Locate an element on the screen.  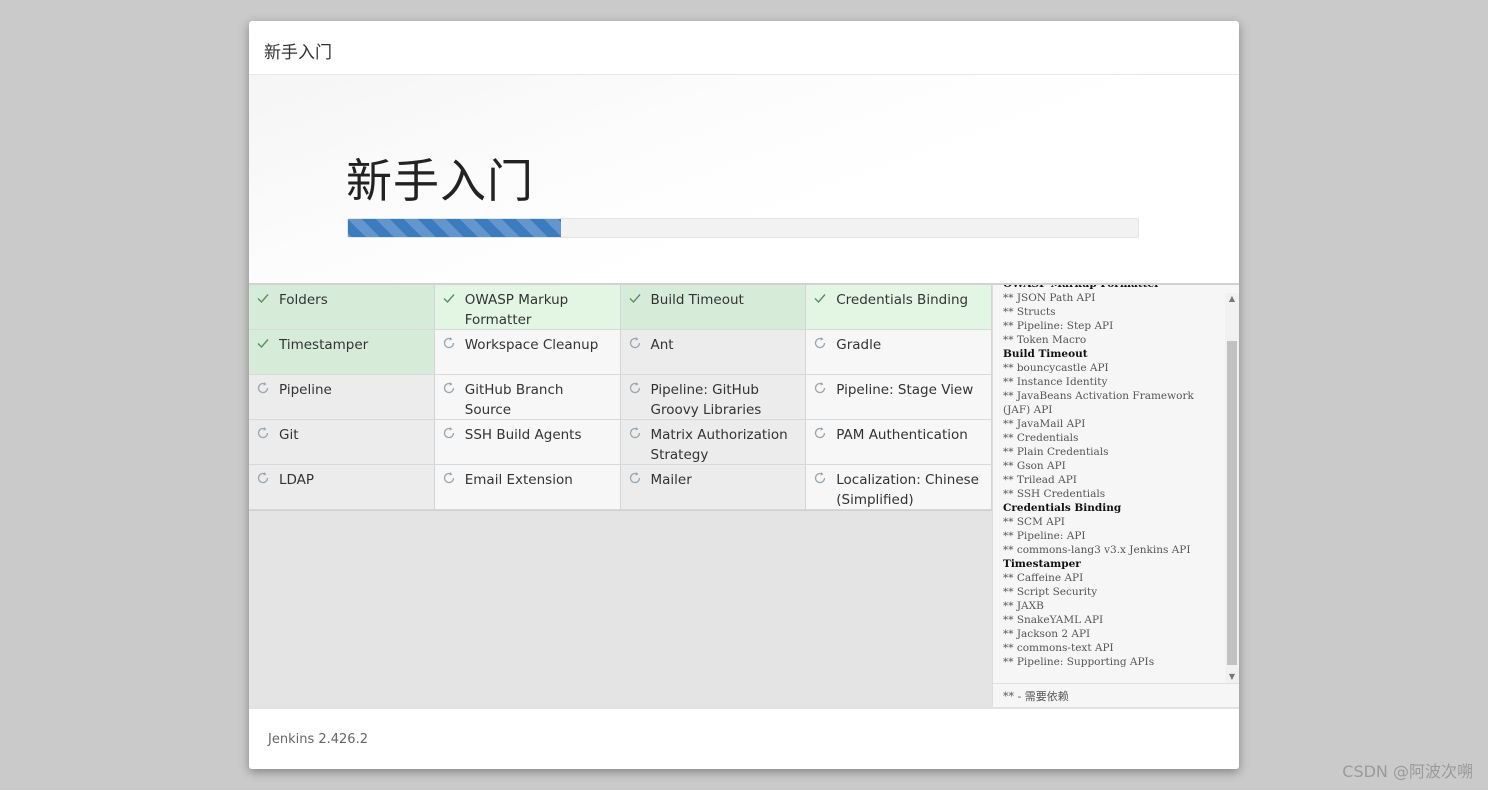
plugin-name: Build Timeout is located at coordinates (697, 300).